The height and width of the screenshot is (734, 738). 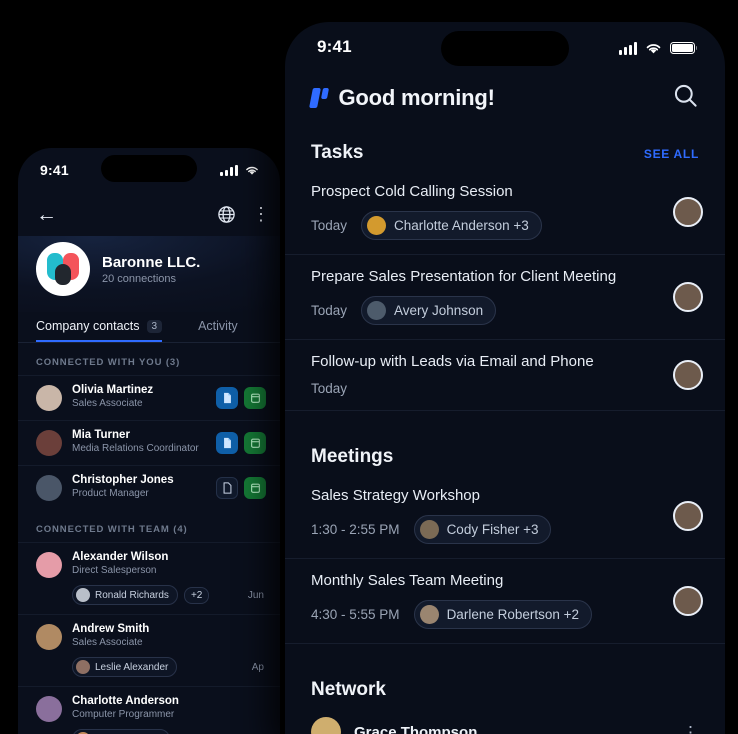 I want to click on right-status-bar: 9:41, so click(x=505, y=47).